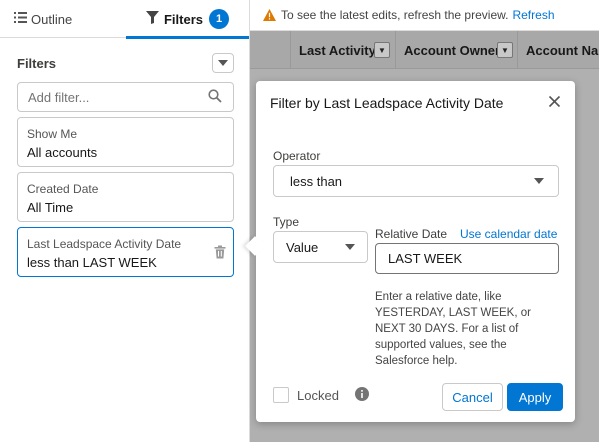 This screenshot has width=599, height=442. I want to click on column-header: Last Activity ▼, so click(342, 50).